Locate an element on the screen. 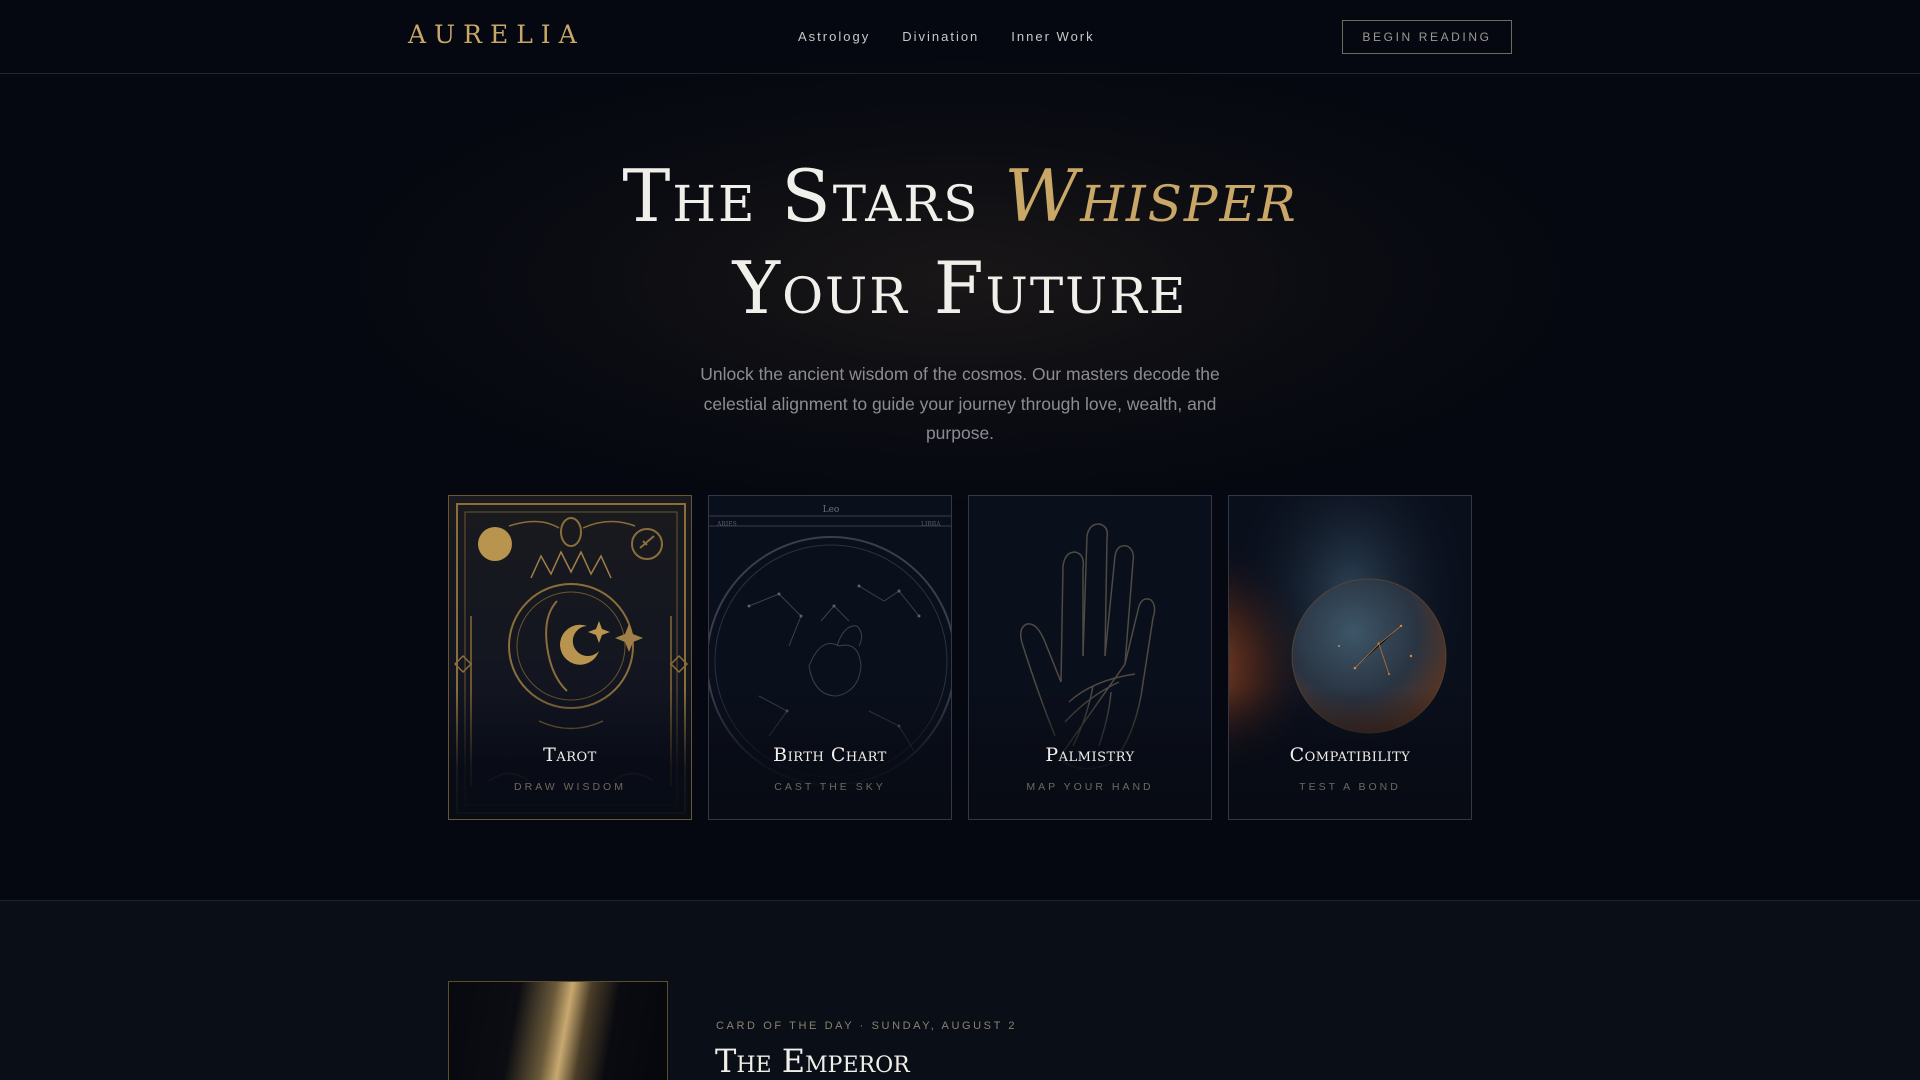 Image resolution: width=1920 pixels, height=1080 pixels. chart-label-left: ARIES is located at coordinates (726, 524).